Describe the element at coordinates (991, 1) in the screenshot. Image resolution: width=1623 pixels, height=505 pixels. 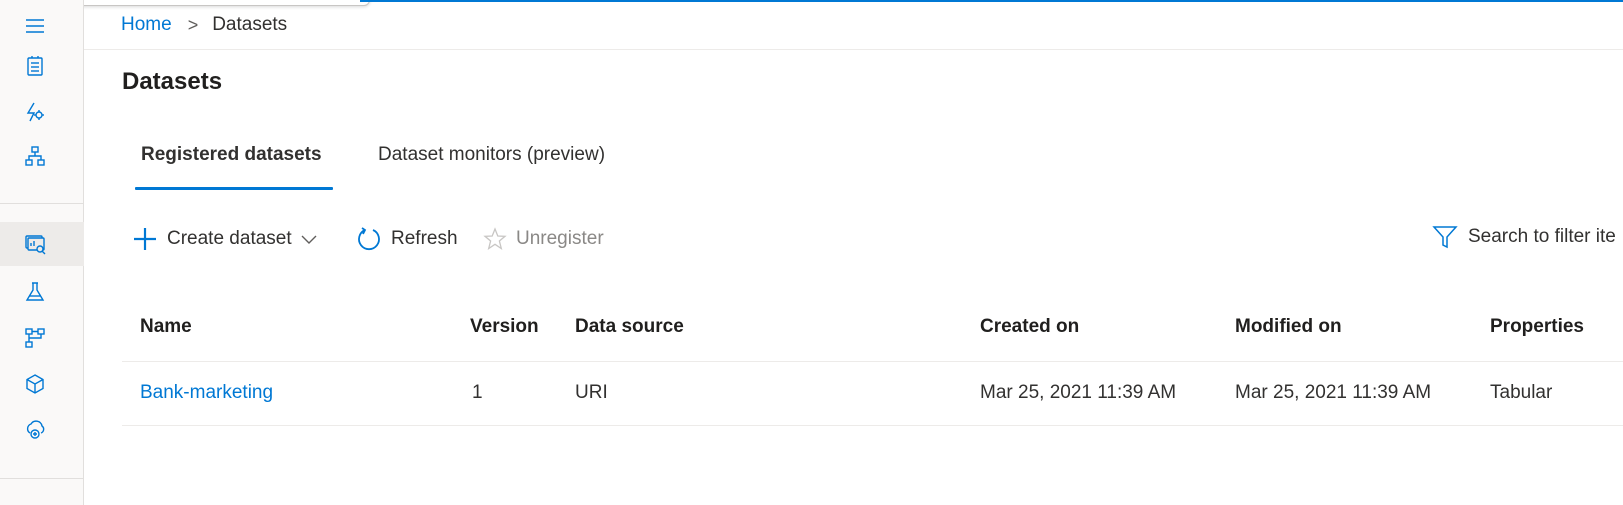
I see `top-accent-line` at that location.